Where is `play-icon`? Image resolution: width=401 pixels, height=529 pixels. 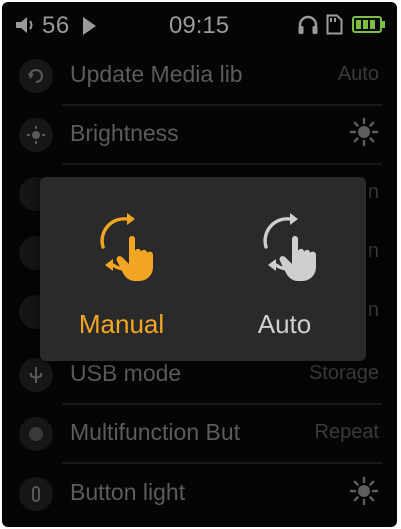
play-icon is located at coordinates (89, 26).